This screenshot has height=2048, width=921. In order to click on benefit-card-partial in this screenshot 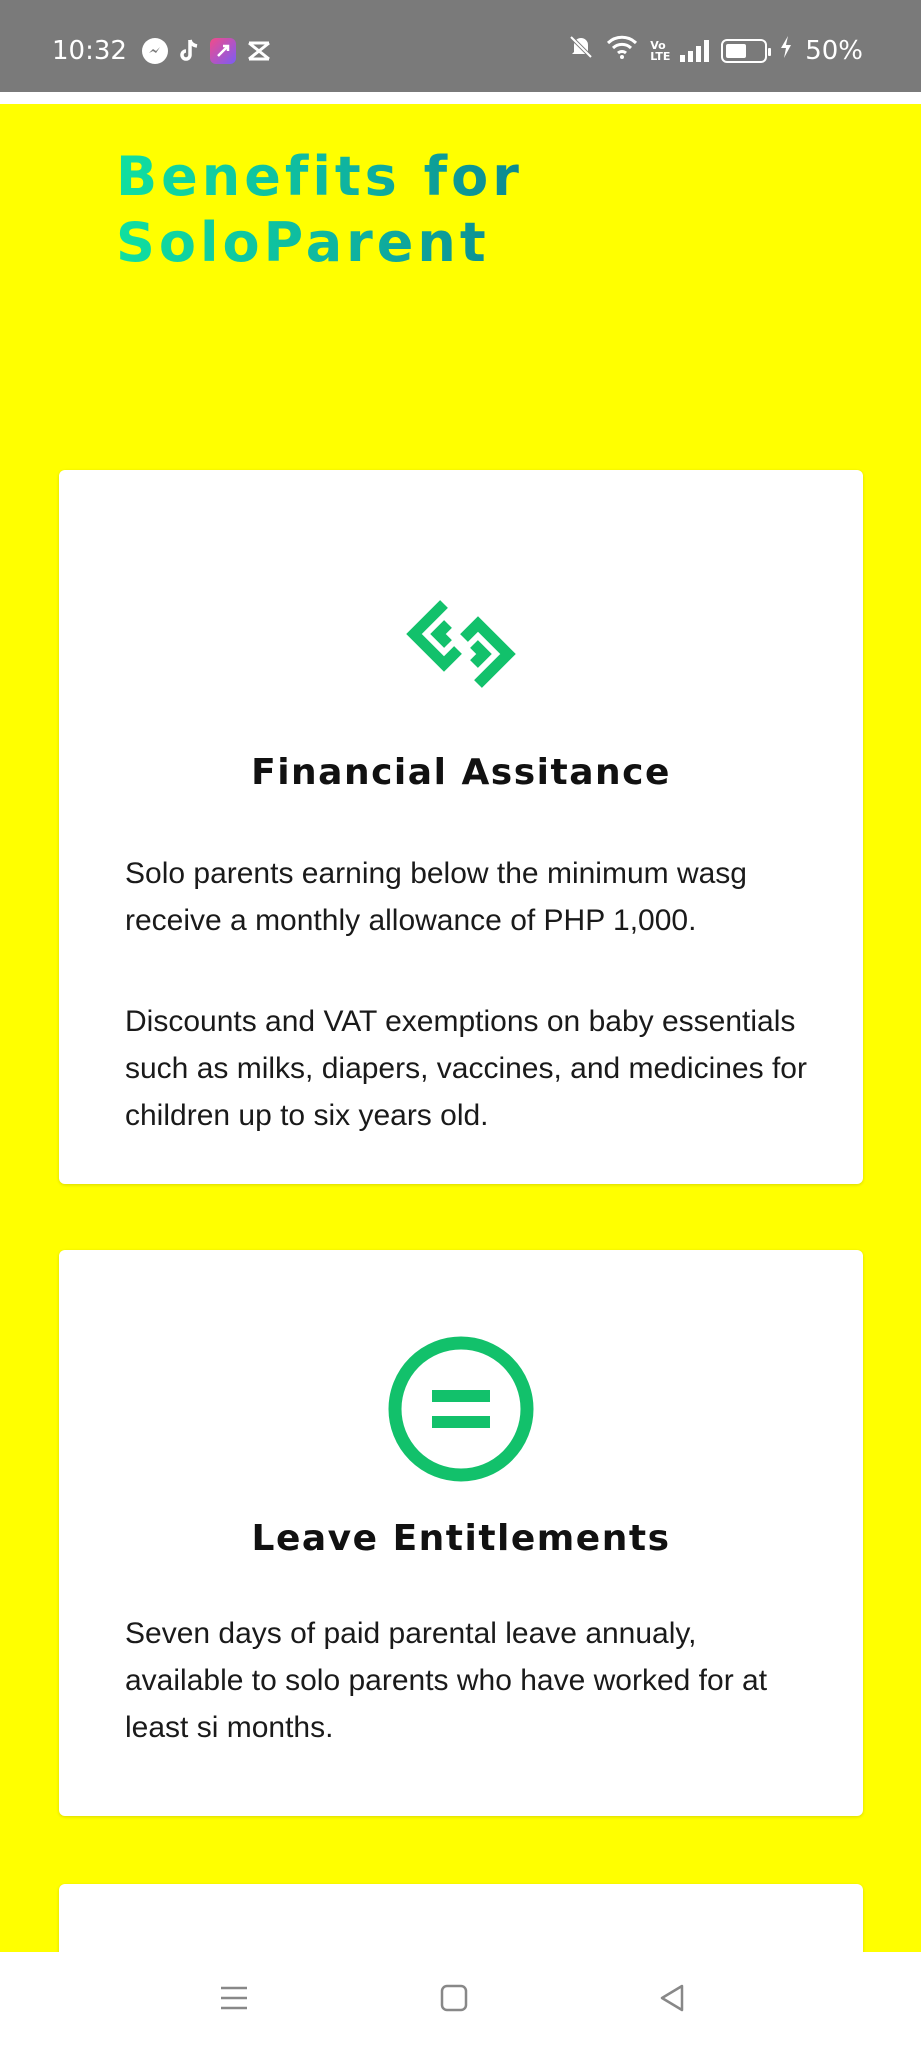, I will do `click(461, 1918)`.